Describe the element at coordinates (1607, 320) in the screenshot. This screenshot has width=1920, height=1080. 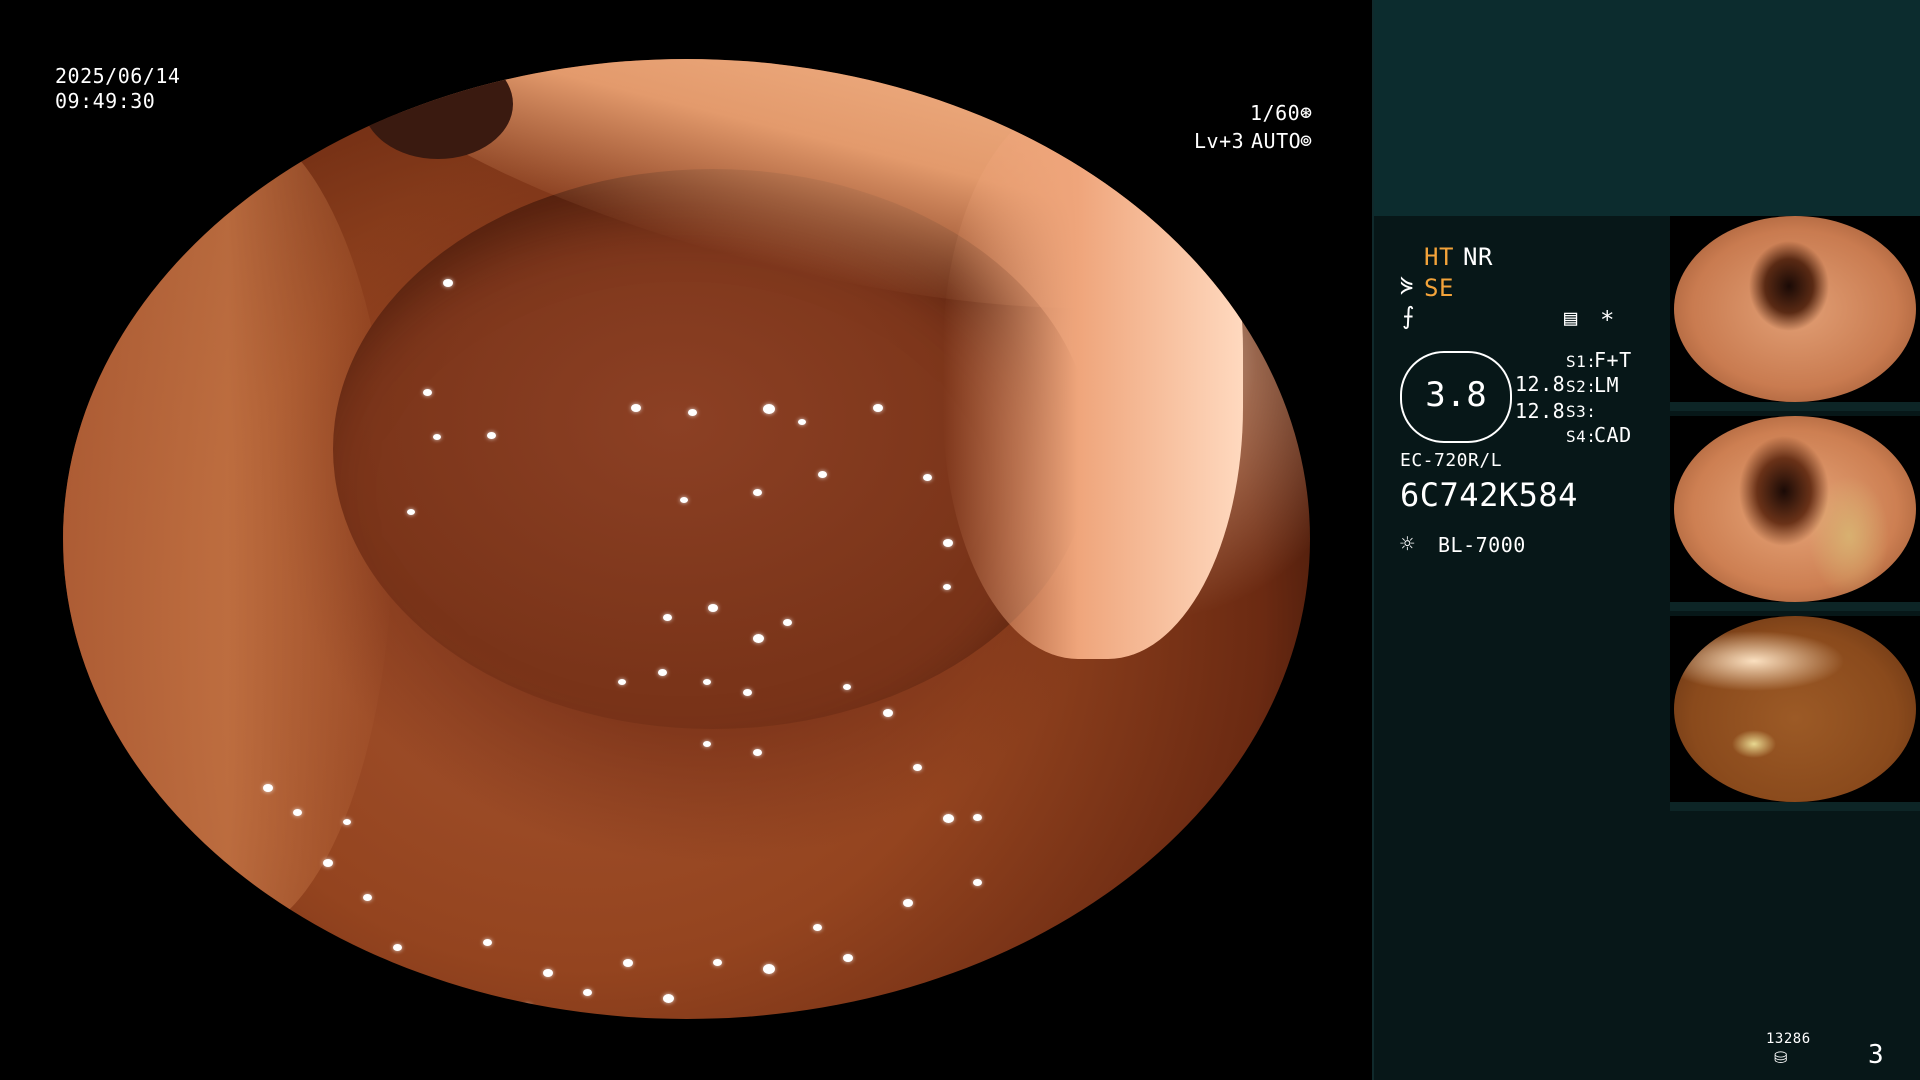
I see `asterisk-marker: *` at that location.